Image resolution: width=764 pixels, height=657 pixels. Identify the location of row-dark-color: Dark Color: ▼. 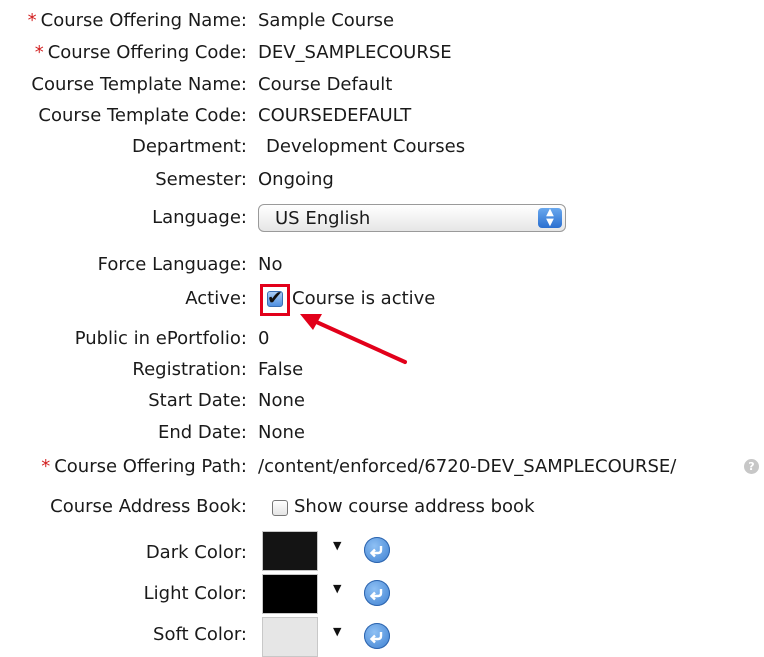
(382, 551).